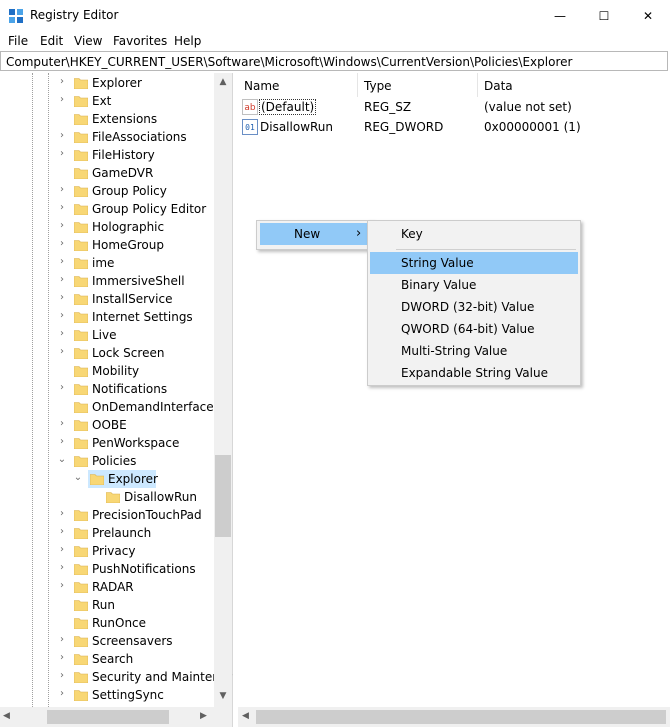 This screenshot has height=727, width=670. Describe the element at coordinates (473, 373) in the screenshot. I see `submenu-item-expandable-string-value: Expandable String Value` at that location.